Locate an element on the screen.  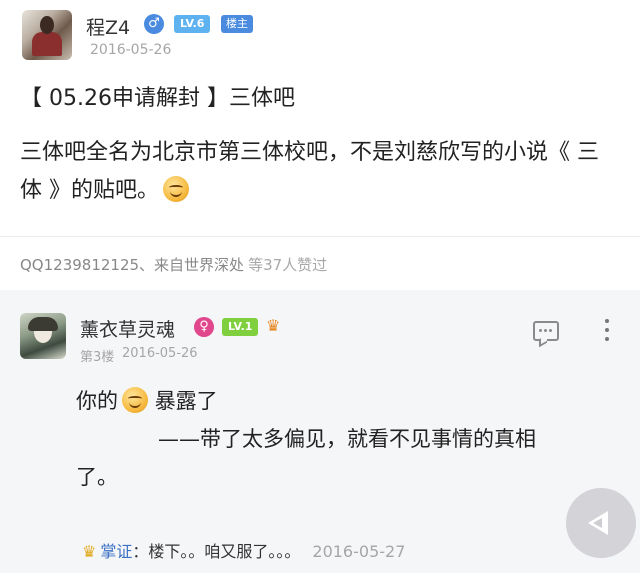
back-triangle-icon is located at coordinates (601, 523).